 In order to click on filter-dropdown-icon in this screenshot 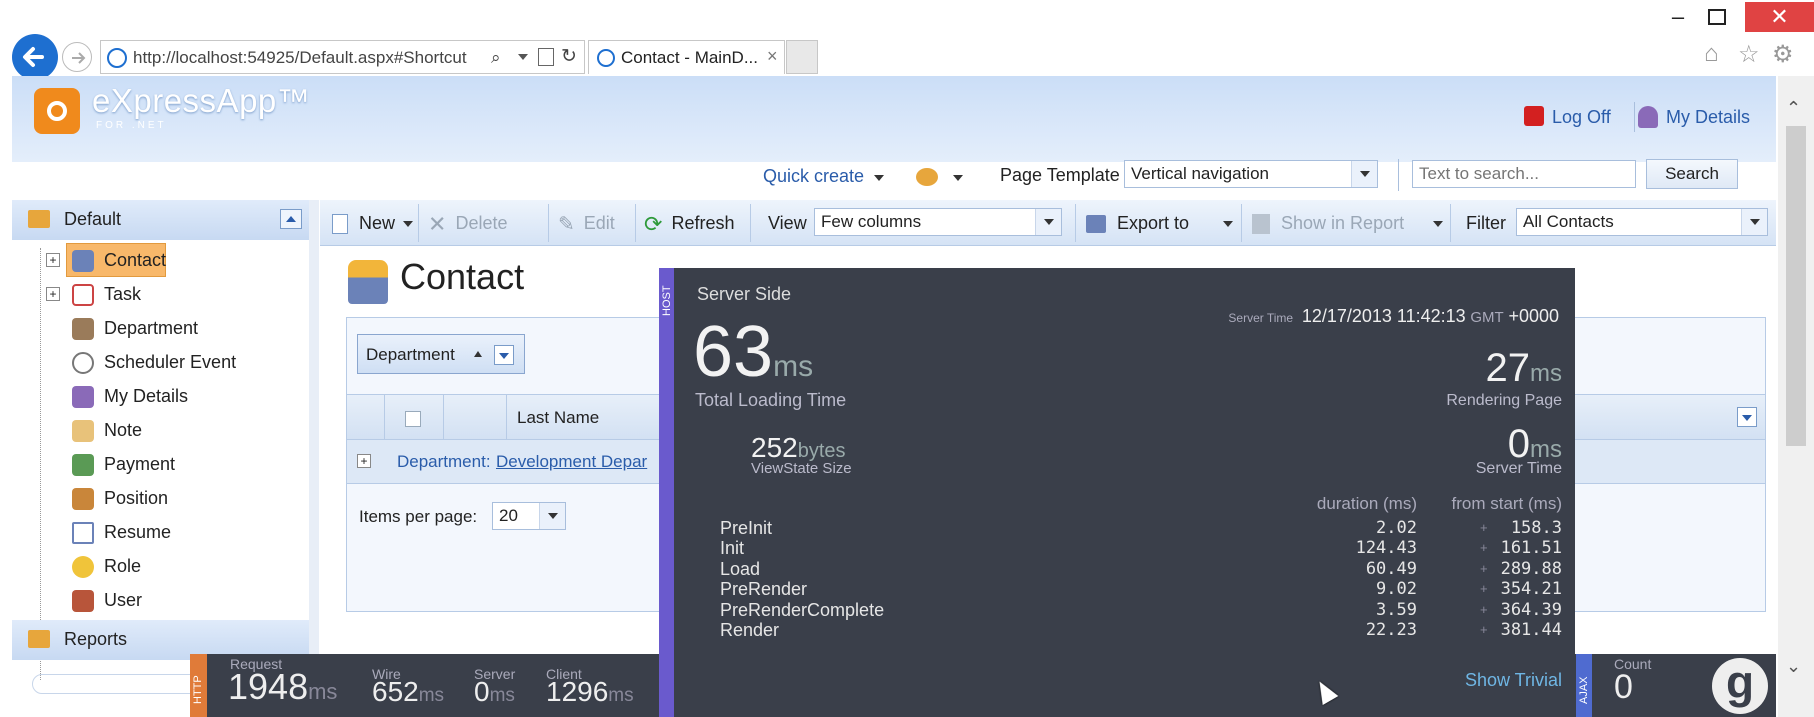, I will do `click(504, 355)`.